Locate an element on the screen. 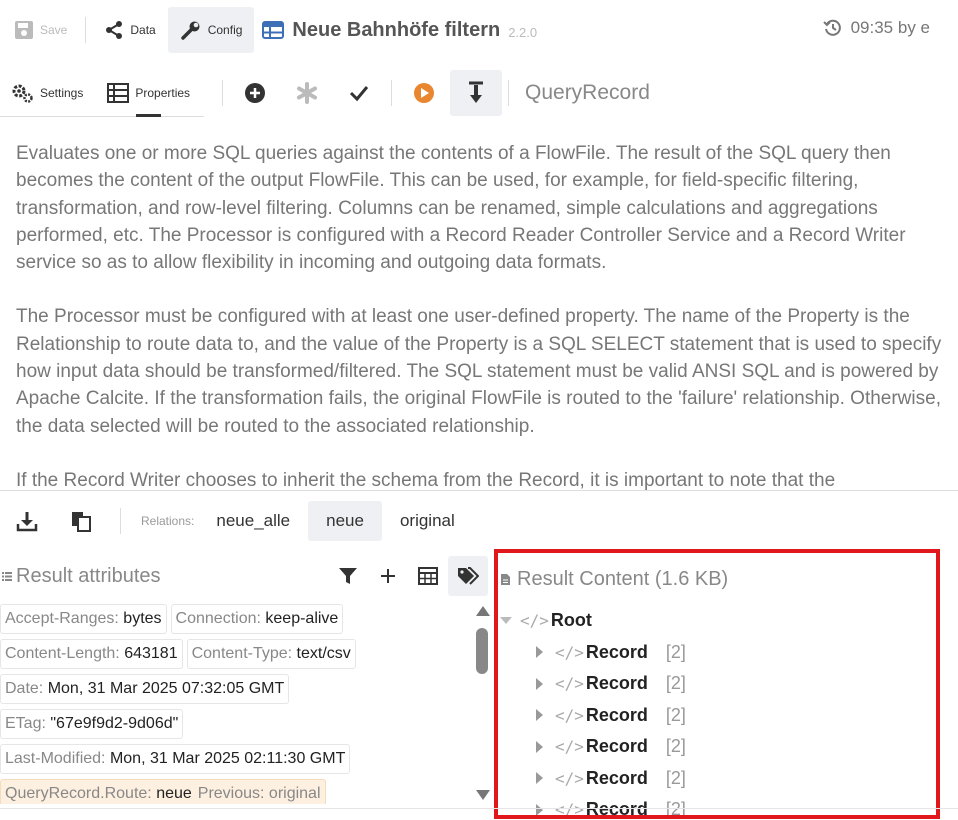 The width and height of the screenshot is (958, 820). asterisk-button is located at coordinates (307, 93).